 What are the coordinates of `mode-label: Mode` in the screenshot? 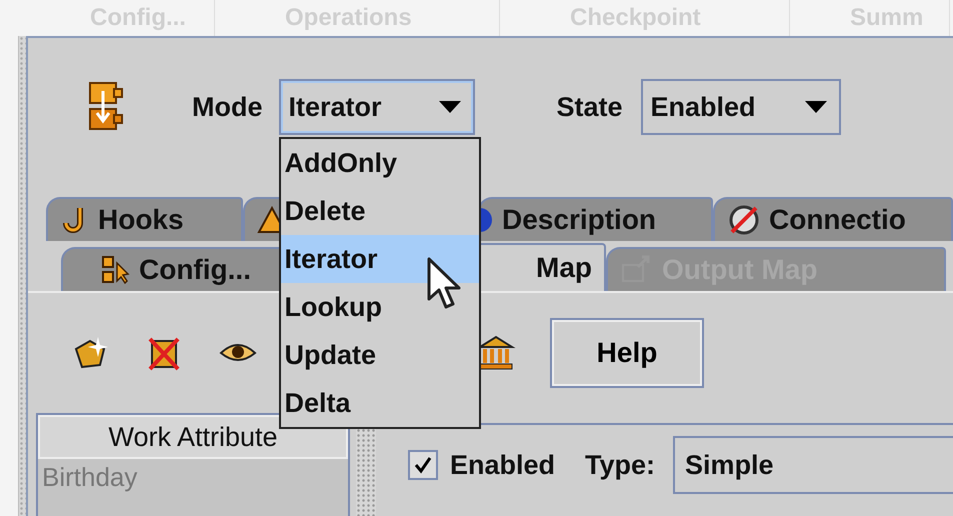 It's located at (227, 107).